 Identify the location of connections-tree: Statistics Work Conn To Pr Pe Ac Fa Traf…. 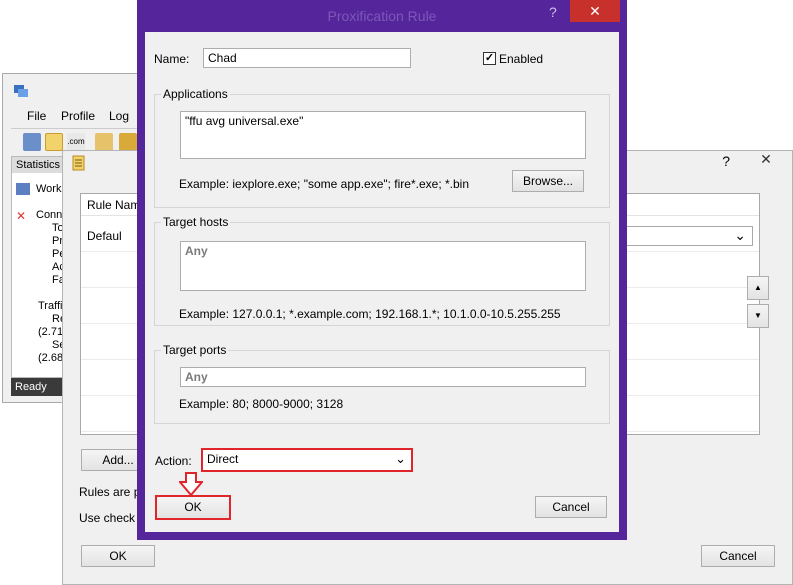
(39, 267).